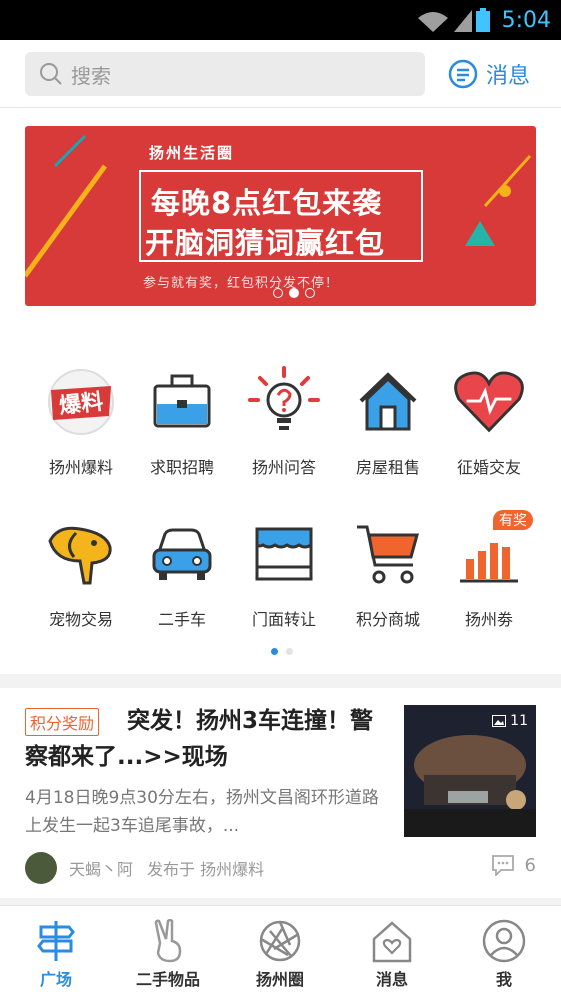 The width and height of the screenshot is (561, 999). I want to click on banner-brand: 扬州生活圈, so click(192, 153).